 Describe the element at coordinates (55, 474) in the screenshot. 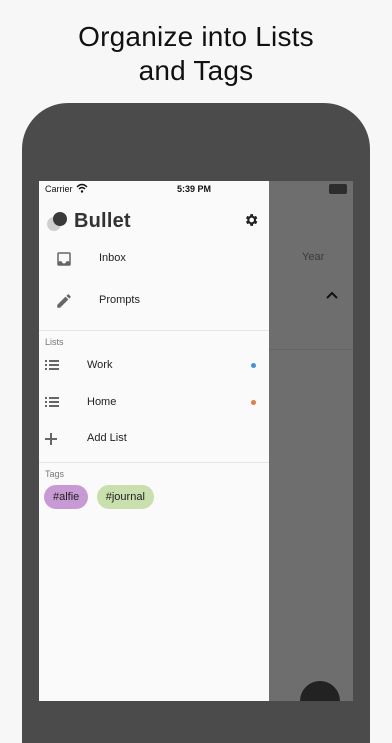

I see `tags-section-label: Tags` at that location.